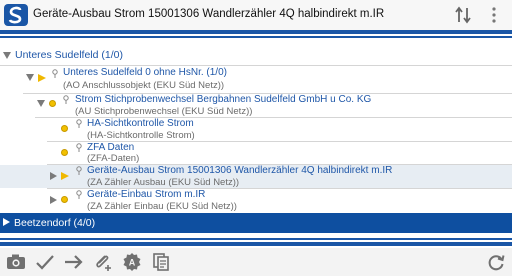  I want to click on copy-icon, so click(161, 262).